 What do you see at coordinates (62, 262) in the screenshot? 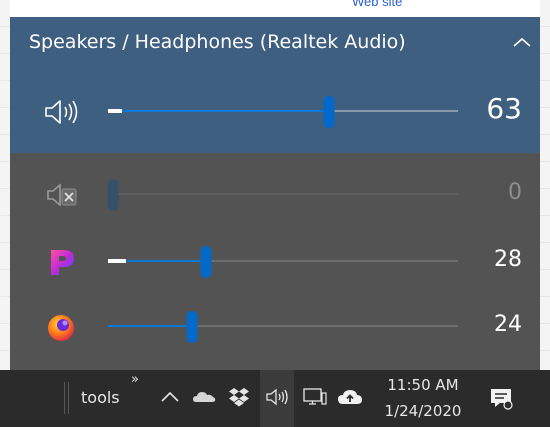
I see `app-p-icon` at bounding box center [62, 262].